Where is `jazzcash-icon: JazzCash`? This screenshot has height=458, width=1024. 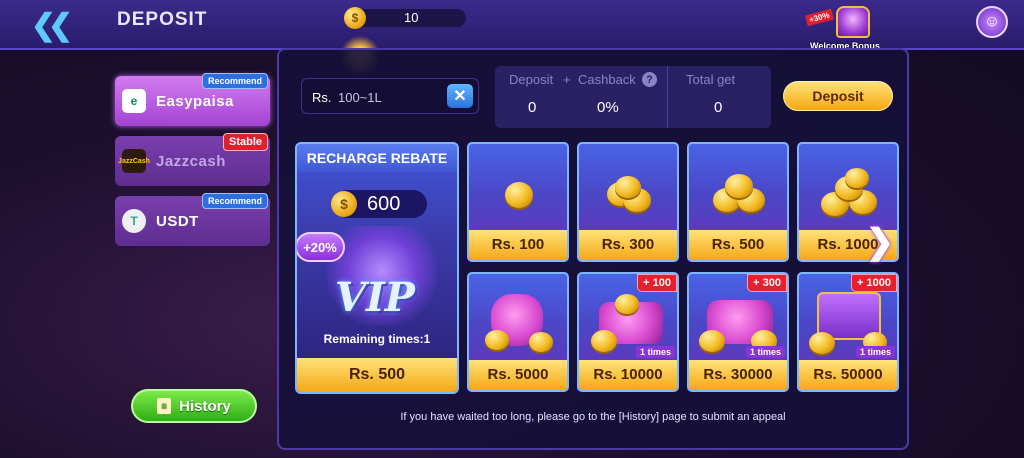
jazzcash-icon: JazzCash is located at coordinates (134, 161).